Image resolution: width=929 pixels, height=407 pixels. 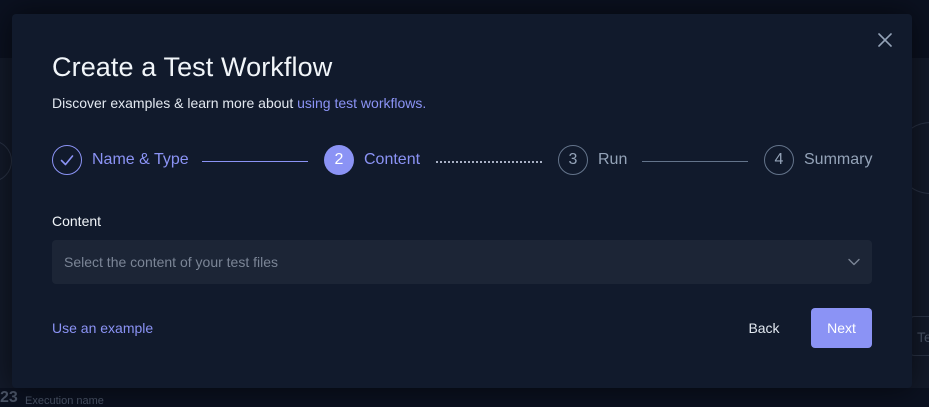 I want to click on subtitle-text: Discover examples & learn more about, so click(x=175, y=103).